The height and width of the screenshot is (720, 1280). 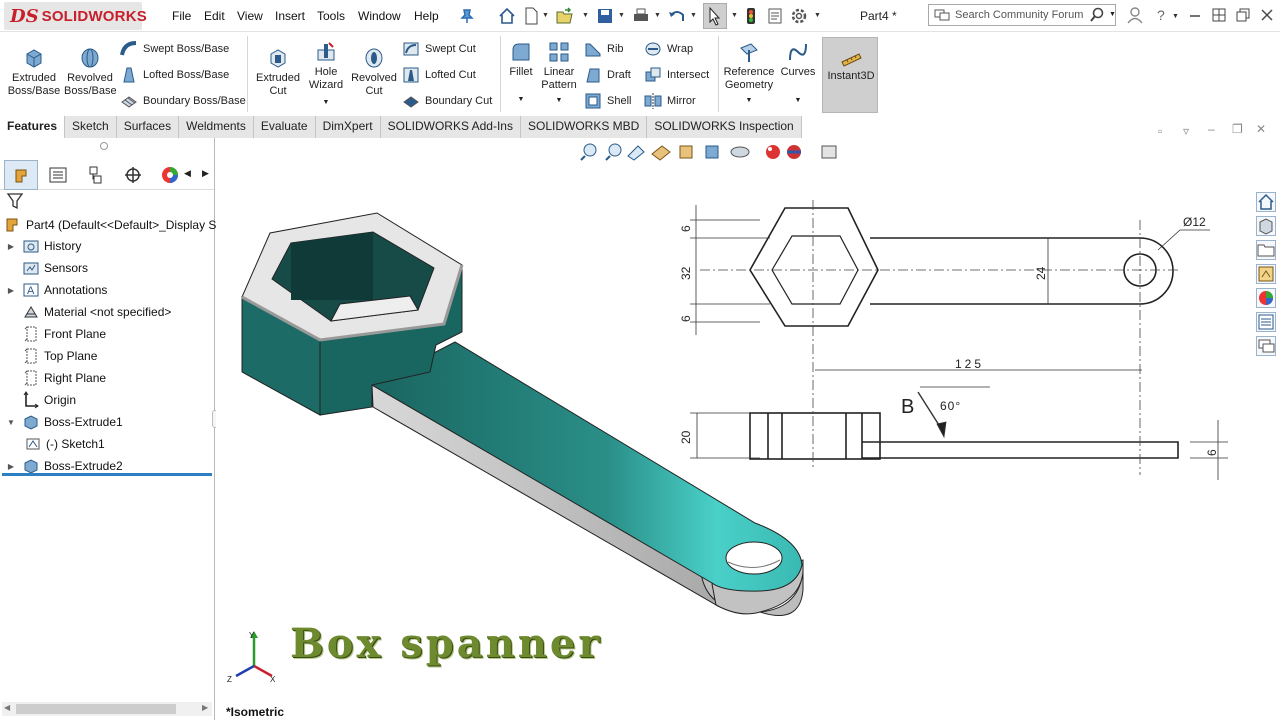 What do you see at coordinates (734, 15) in the screenshot?
I see `select-dropdown-icon: ▼` at bounding box center [734, 15].